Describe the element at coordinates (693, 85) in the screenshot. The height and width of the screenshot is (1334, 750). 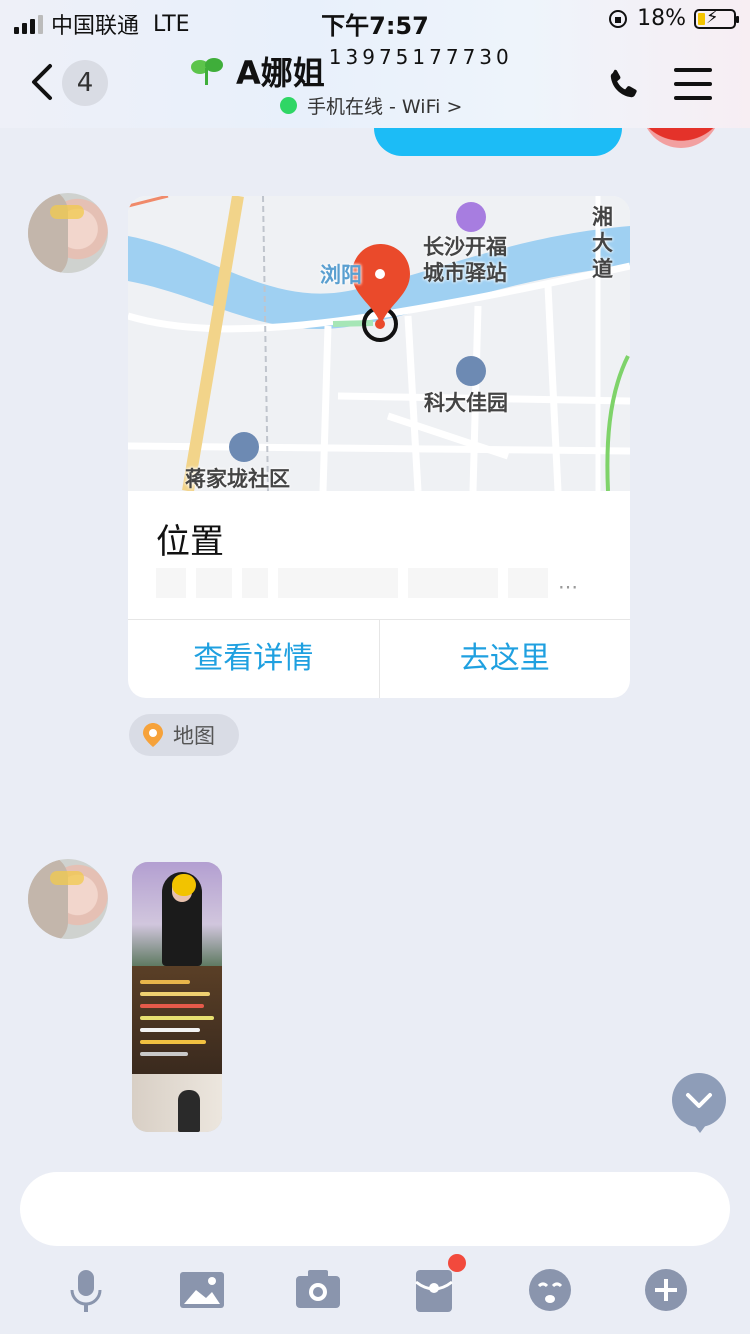
I see `menu-icon` at that location.